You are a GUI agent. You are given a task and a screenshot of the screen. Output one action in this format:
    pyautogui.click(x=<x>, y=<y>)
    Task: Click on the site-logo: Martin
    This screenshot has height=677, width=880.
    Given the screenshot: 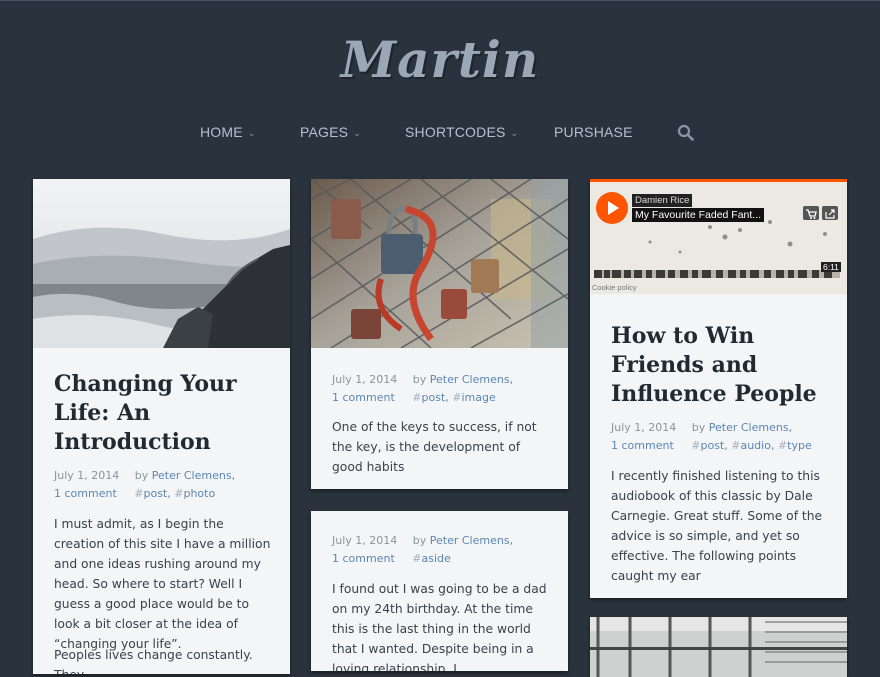 What is the action you would take?
    pyautogui.click(x=440, y=59)
    